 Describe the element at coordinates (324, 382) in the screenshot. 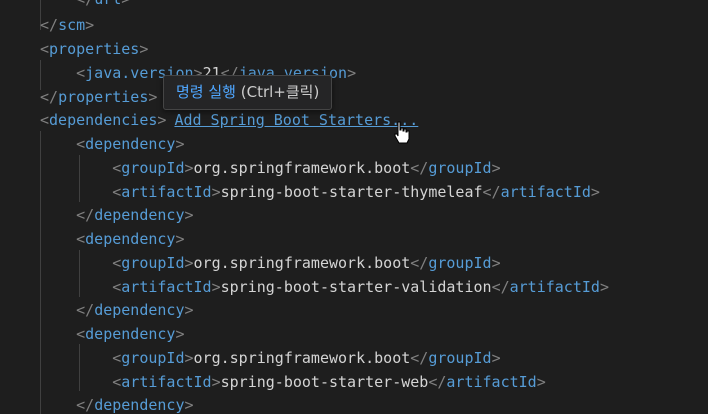

I see `element-value: spring-boot-starter-web` at that location.